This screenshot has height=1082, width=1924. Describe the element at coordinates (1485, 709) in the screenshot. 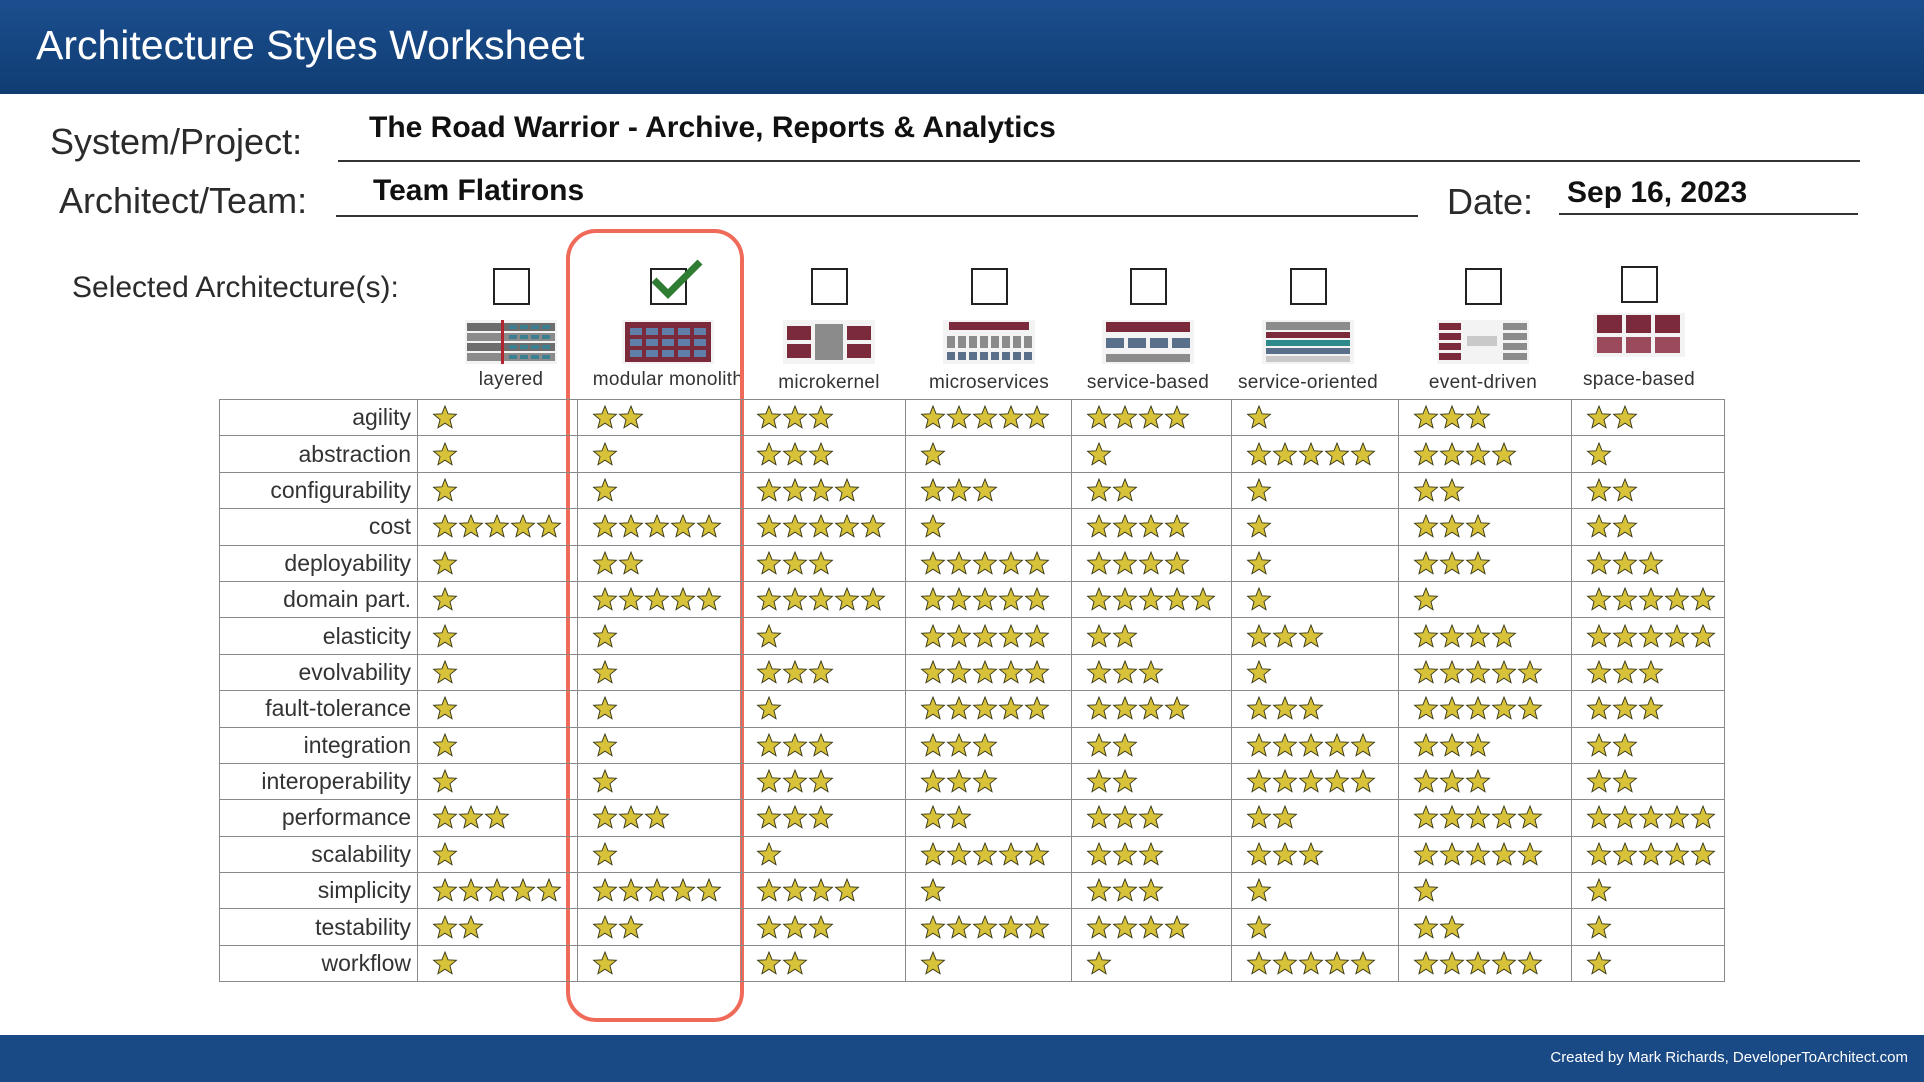

I see `rating-cell-event-driven` at that location.